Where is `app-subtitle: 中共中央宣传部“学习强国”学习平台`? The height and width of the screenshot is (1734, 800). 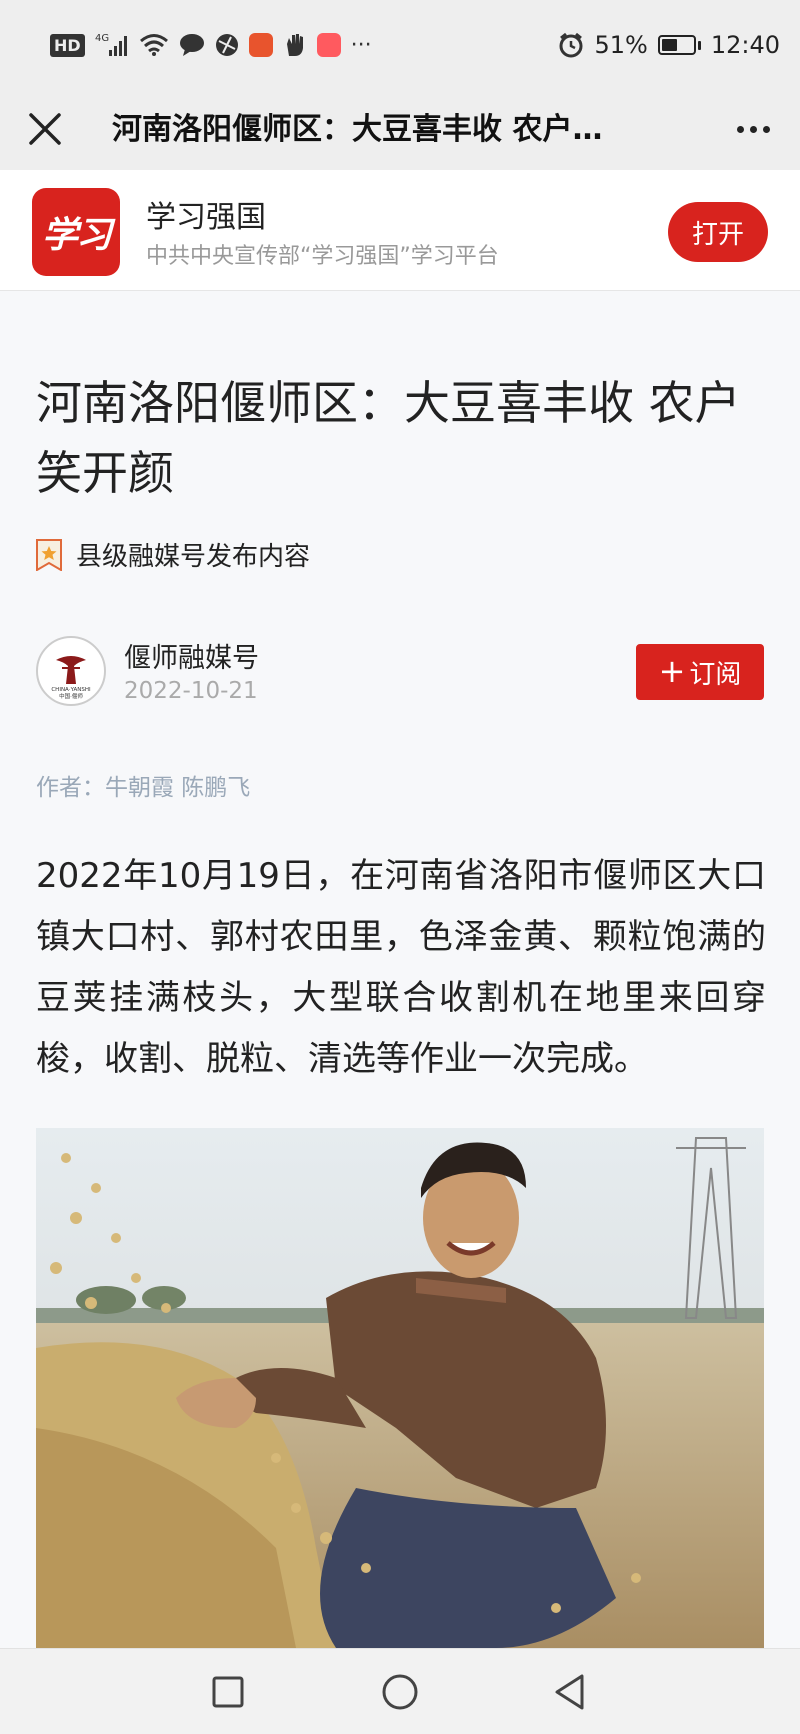
app-subtitle: 中共中央宣传部“学习强国”学习平台 is located at coordinates (322, 256).